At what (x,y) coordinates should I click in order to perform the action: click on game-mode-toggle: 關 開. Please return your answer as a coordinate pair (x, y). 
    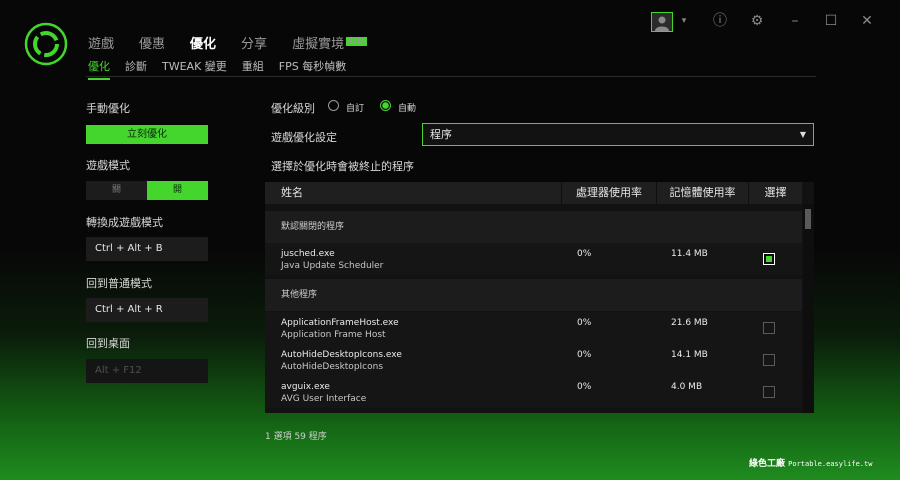
    Looking at the image, I should click on (147, 190).